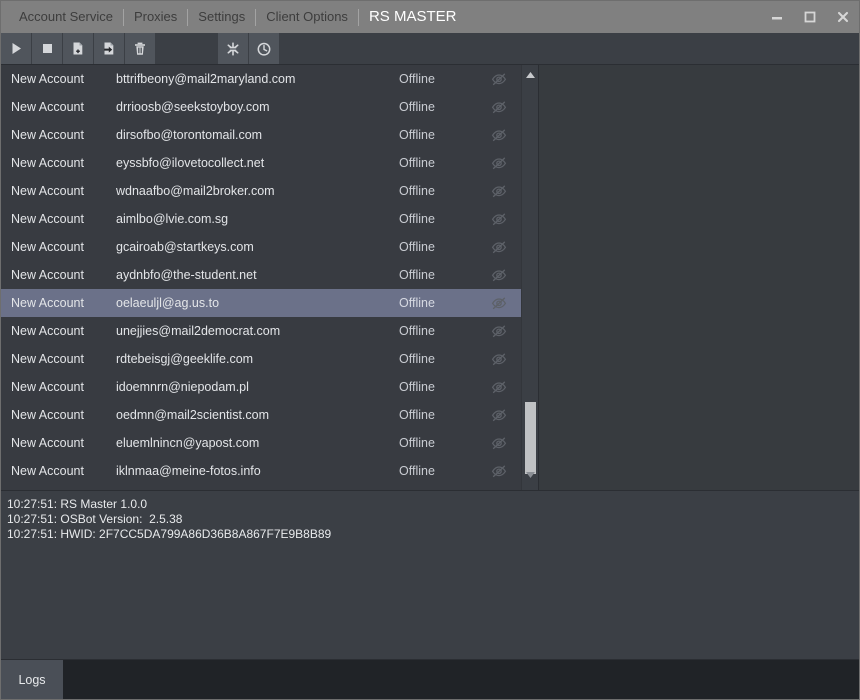  I want to click on start-button, so click(16, 48).